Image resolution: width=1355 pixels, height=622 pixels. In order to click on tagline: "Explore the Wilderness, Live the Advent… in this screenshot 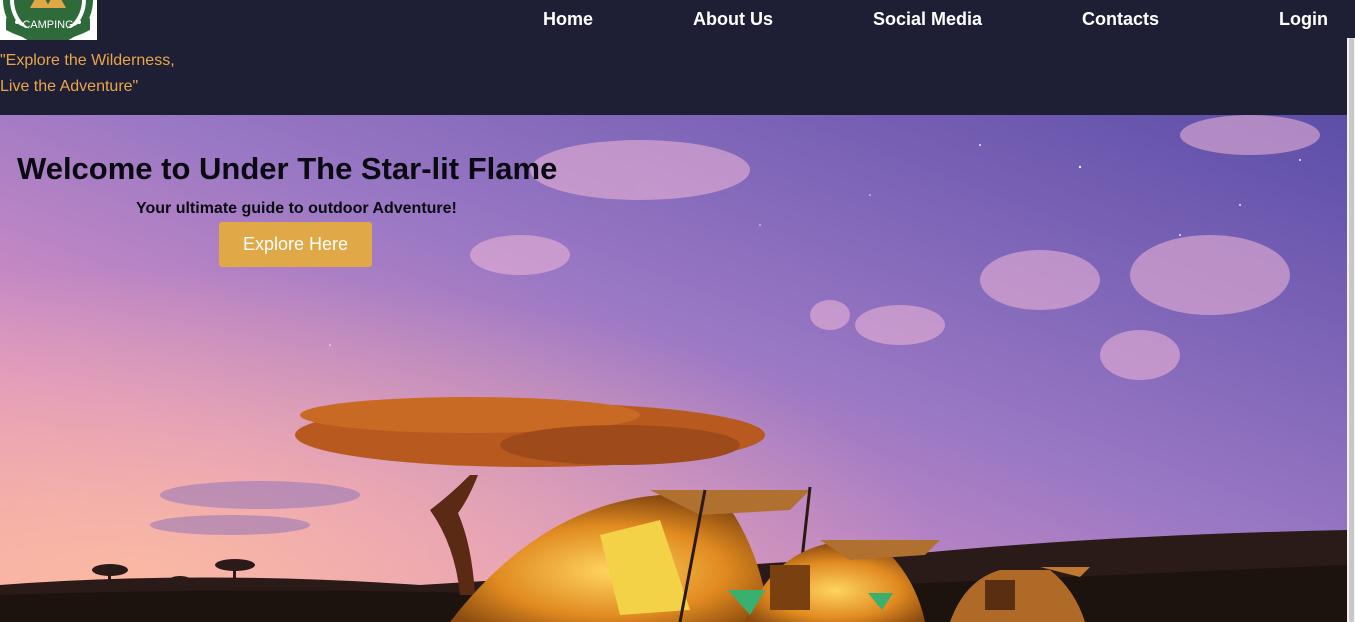, I will do `click(87, 74)`.